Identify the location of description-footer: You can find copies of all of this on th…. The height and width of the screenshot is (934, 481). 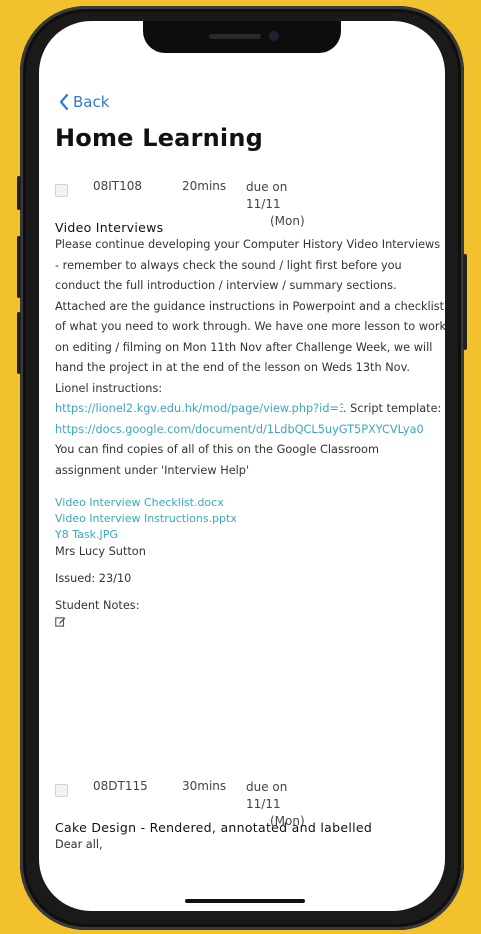
(217, 460).